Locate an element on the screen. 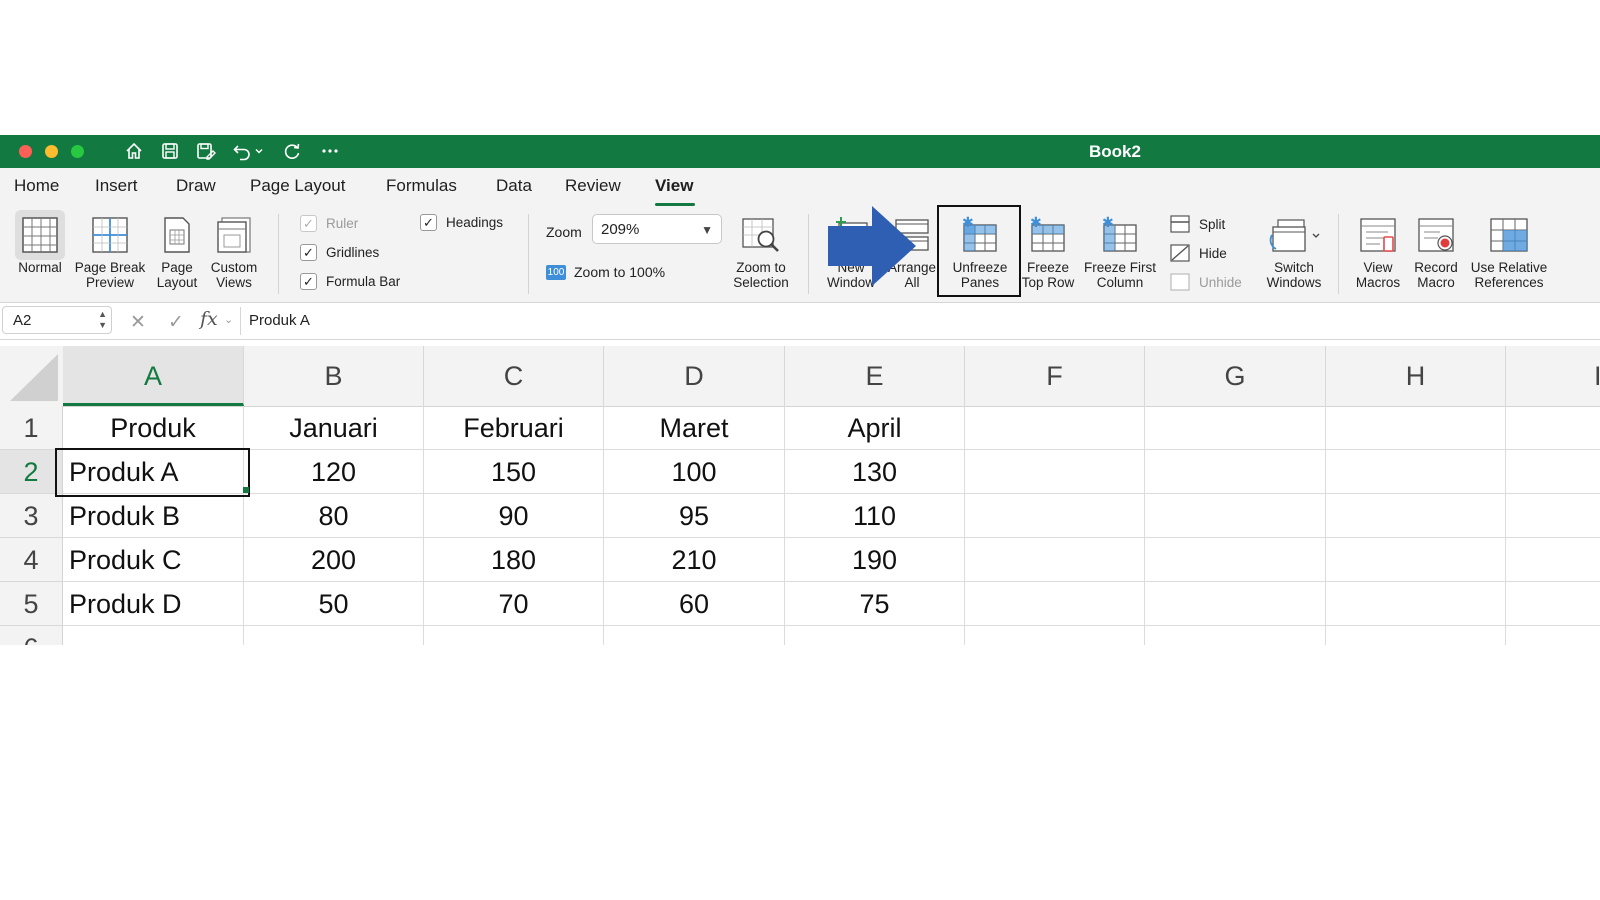 The width and height of the screenshot is (1600, 900). gridlines-checkbox: ✓ Gridlines is located at coordinates (339, 252).